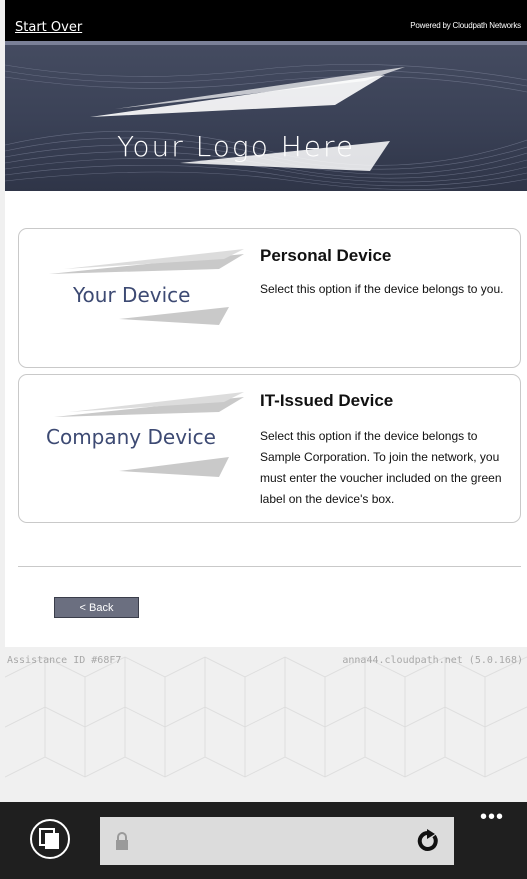 The width and height of the screenshot is (527, 879). Describe the element at coordinates (266, 717) in the screenshot. I see `footer-hex-pattern` at that location.